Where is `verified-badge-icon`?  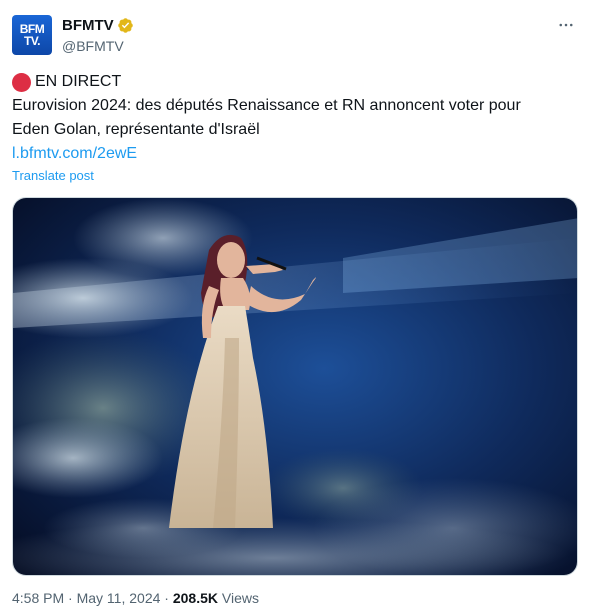
verified-badge-icon is located at coordinates (125, 25).